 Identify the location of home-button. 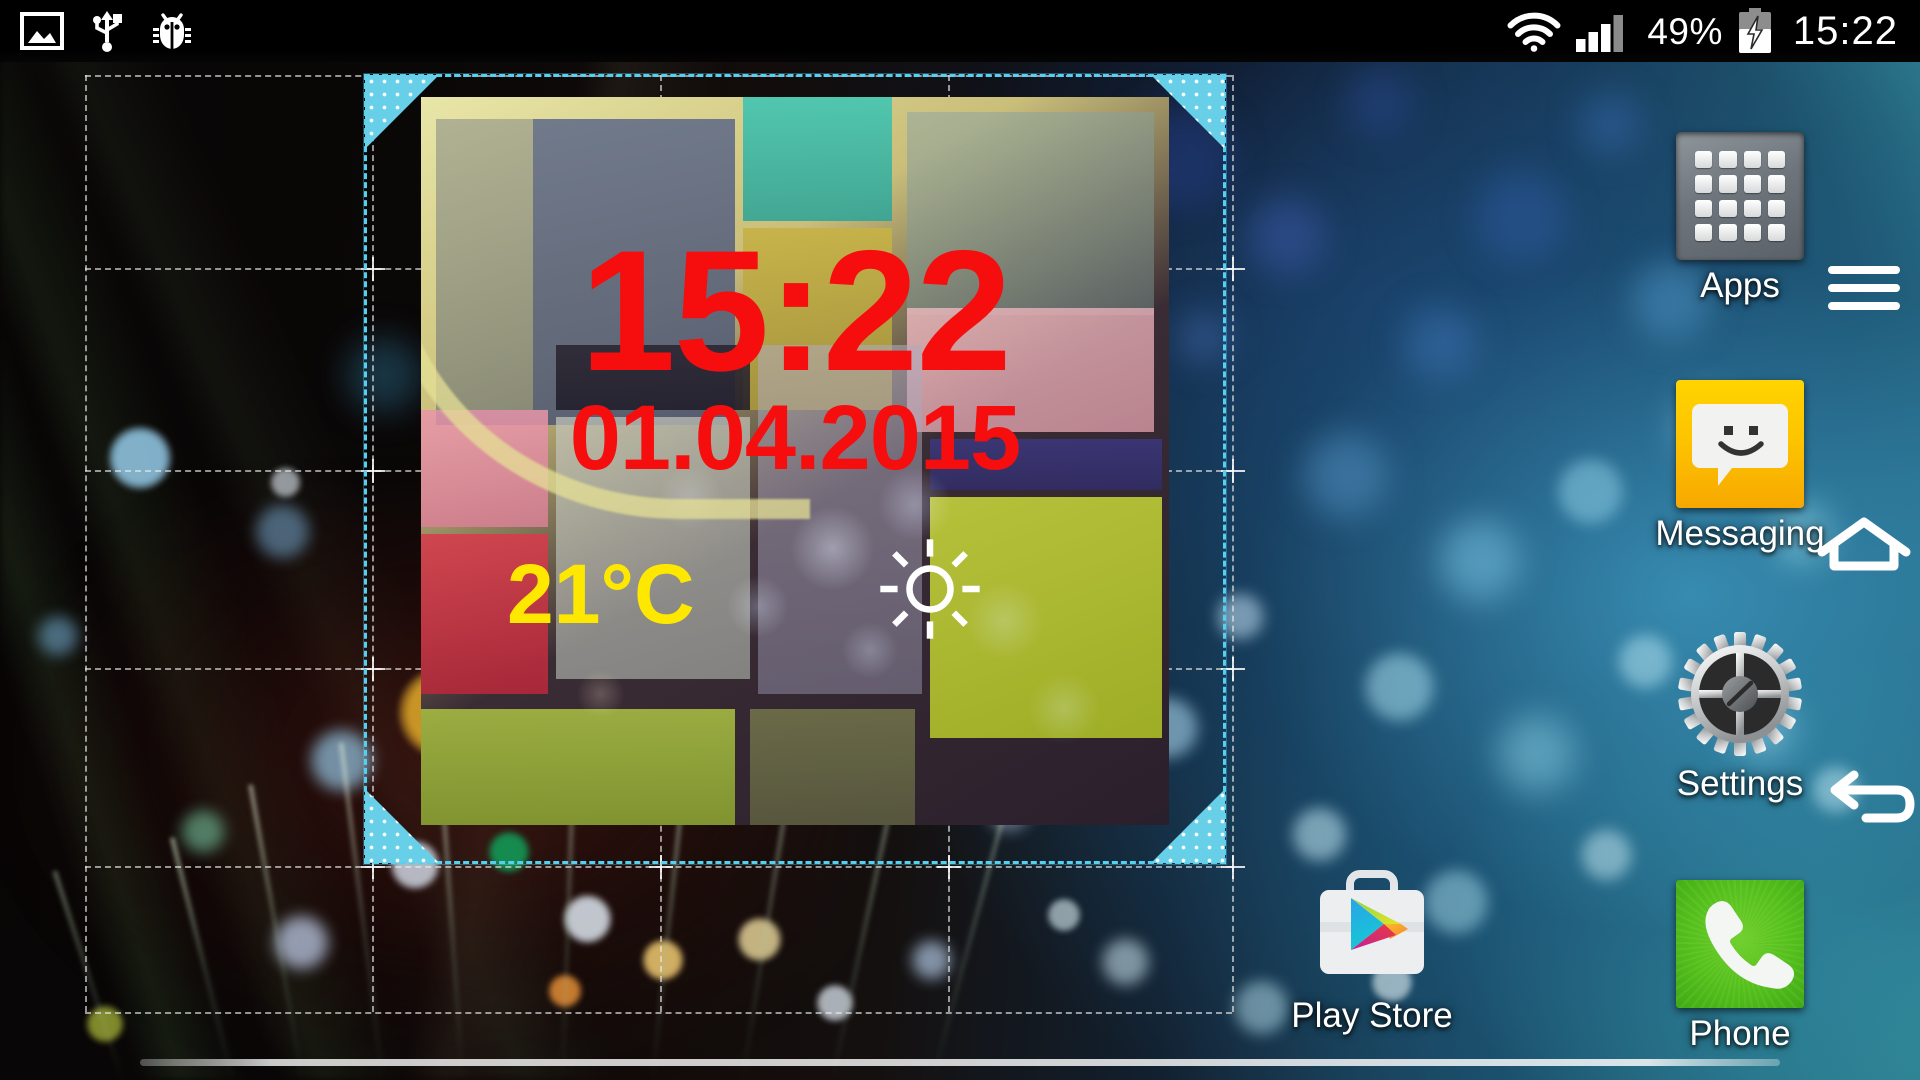
(1864, 548).